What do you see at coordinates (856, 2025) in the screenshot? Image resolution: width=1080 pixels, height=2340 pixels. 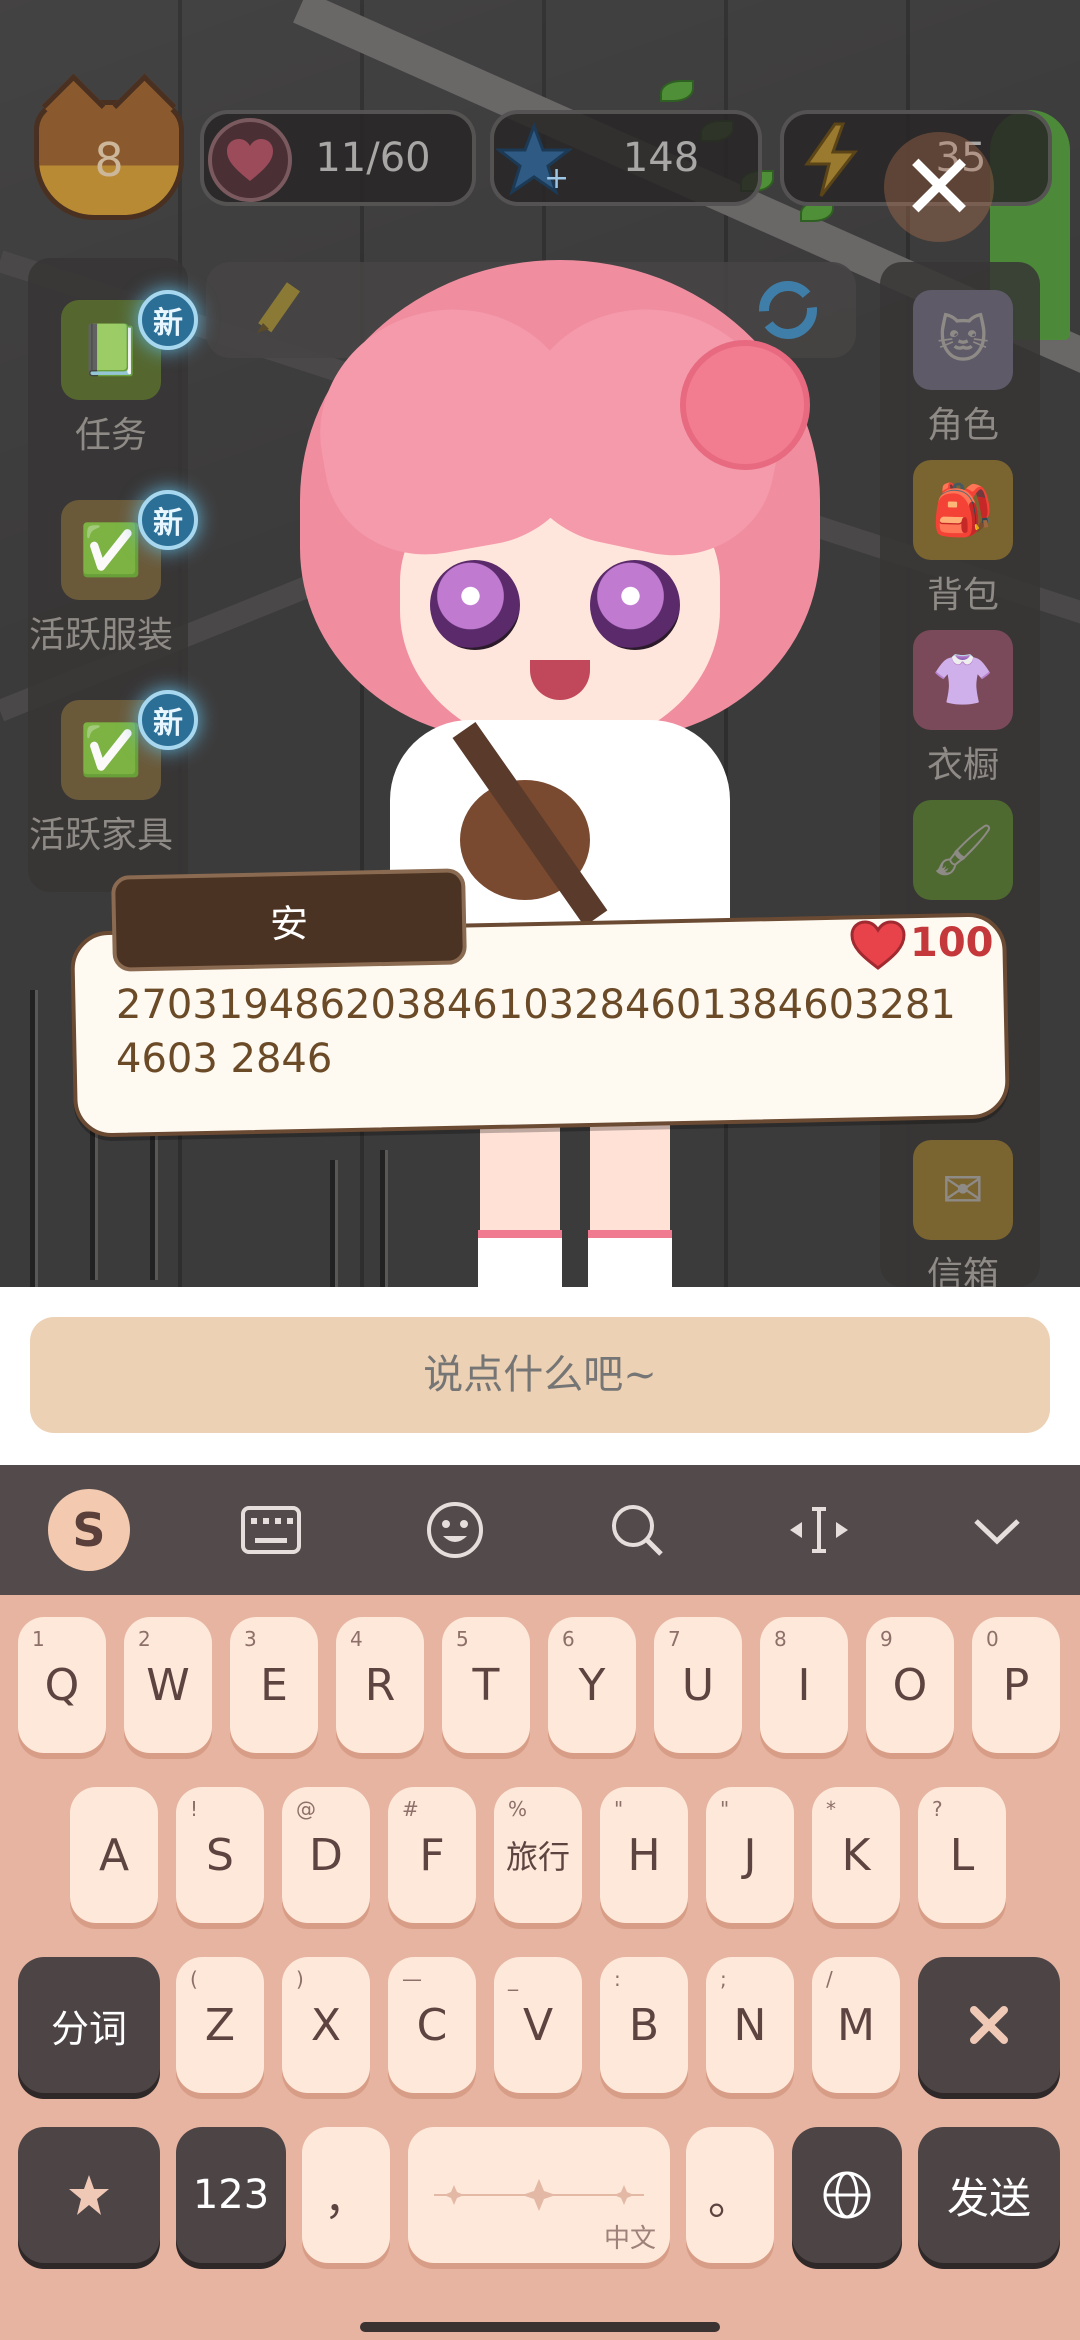 I see `key-m: / M` at bounding box center [856, 2025].